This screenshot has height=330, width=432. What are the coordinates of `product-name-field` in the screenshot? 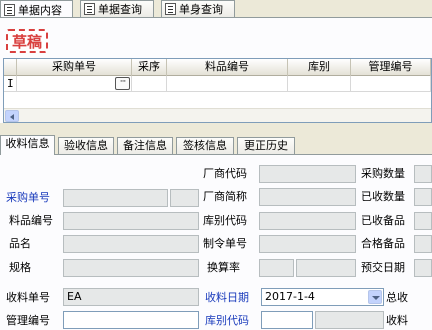 It's located at (131, 244).